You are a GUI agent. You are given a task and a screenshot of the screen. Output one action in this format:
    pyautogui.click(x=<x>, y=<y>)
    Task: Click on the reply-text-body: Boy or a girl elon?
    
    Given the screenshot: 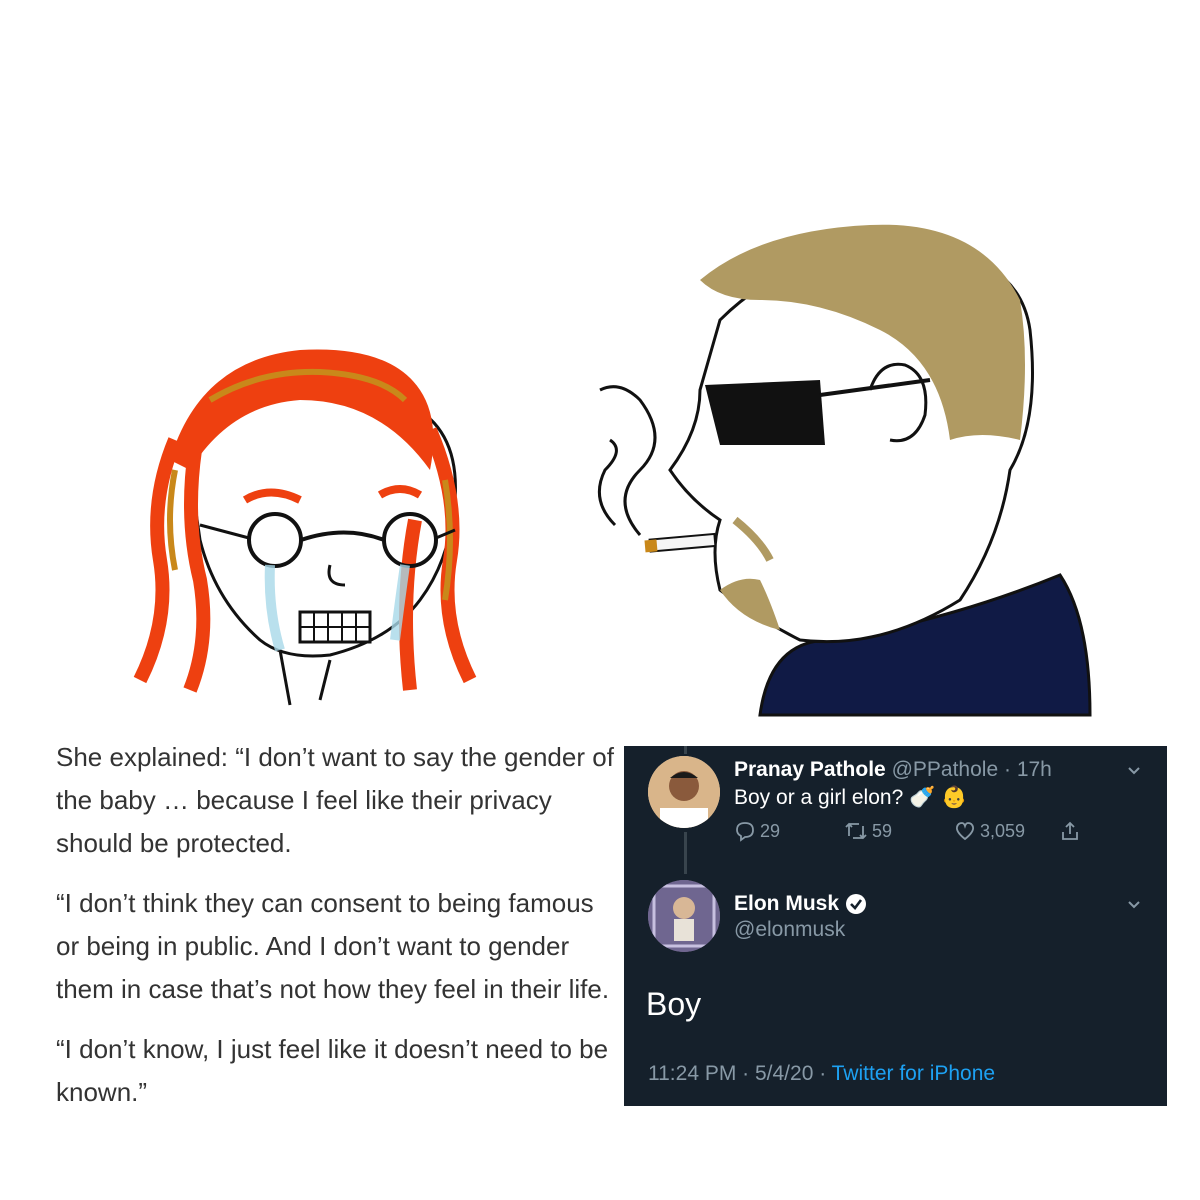 What is the action you would take?
    pyautogui.click(x=819, y=797)
    